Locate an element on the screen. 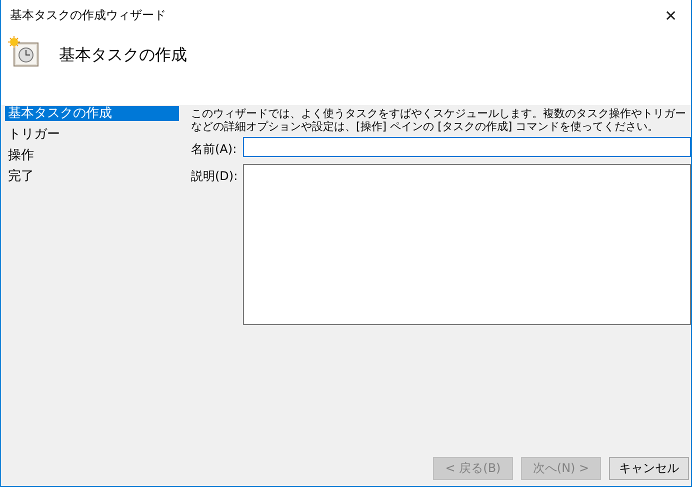 This screenshot has height=489, width=699. clock-icon is located at coordinates (24, 52).